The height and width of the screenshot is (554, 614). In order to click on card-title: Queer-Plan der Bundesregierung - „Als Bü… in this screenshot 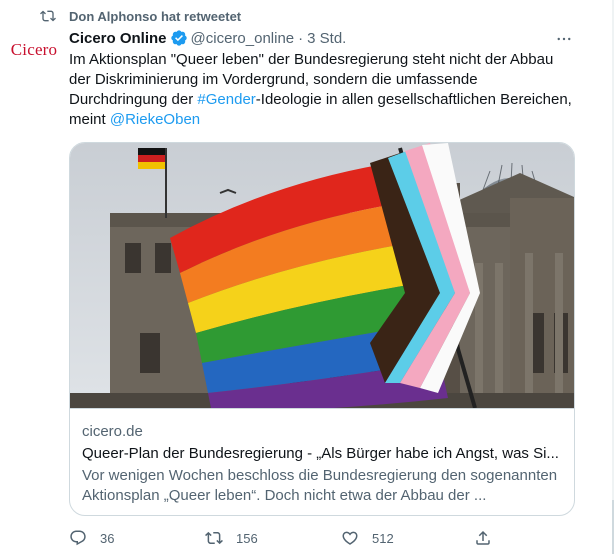, I will do `click(320, 453)`.